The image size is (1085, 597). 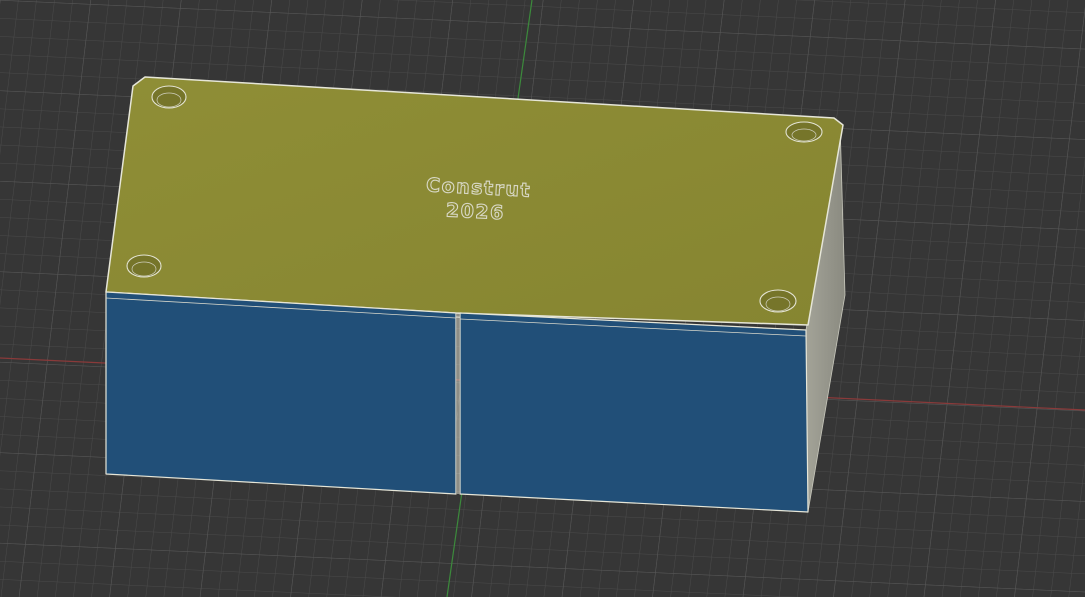 I want to click on mounting-hole-top-right, so click(x=804, y=132).